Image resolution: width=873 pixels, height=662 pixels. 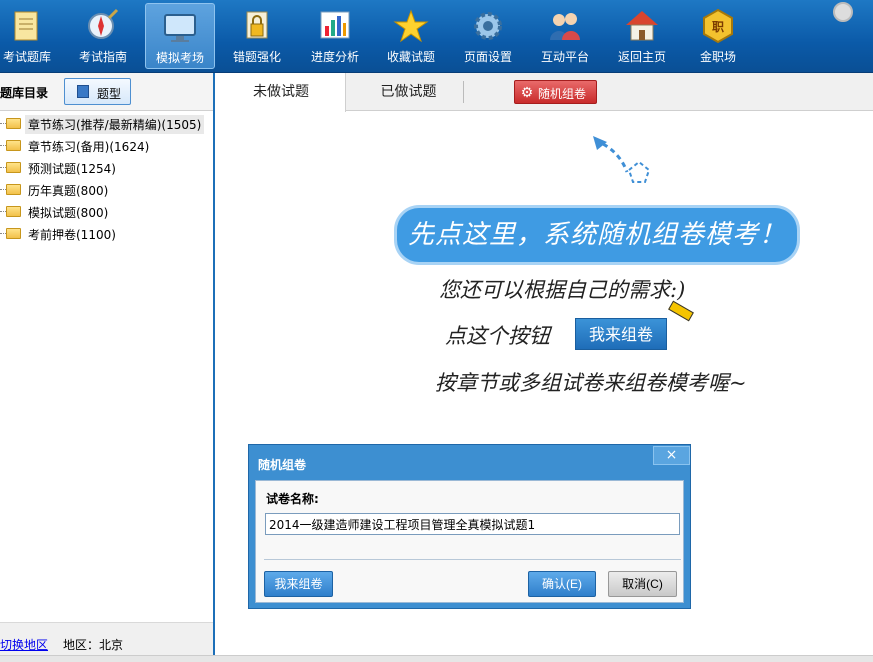 What do you see at coordinates (565, 26) in the screenshot?
I see `users-icon` at bounding box center [565, 26].